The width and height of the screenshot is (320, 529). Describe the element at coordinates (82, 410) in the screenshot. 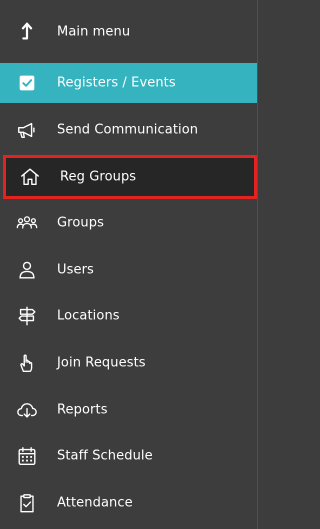

I see `sidebar-item-label: Reports` at that location.